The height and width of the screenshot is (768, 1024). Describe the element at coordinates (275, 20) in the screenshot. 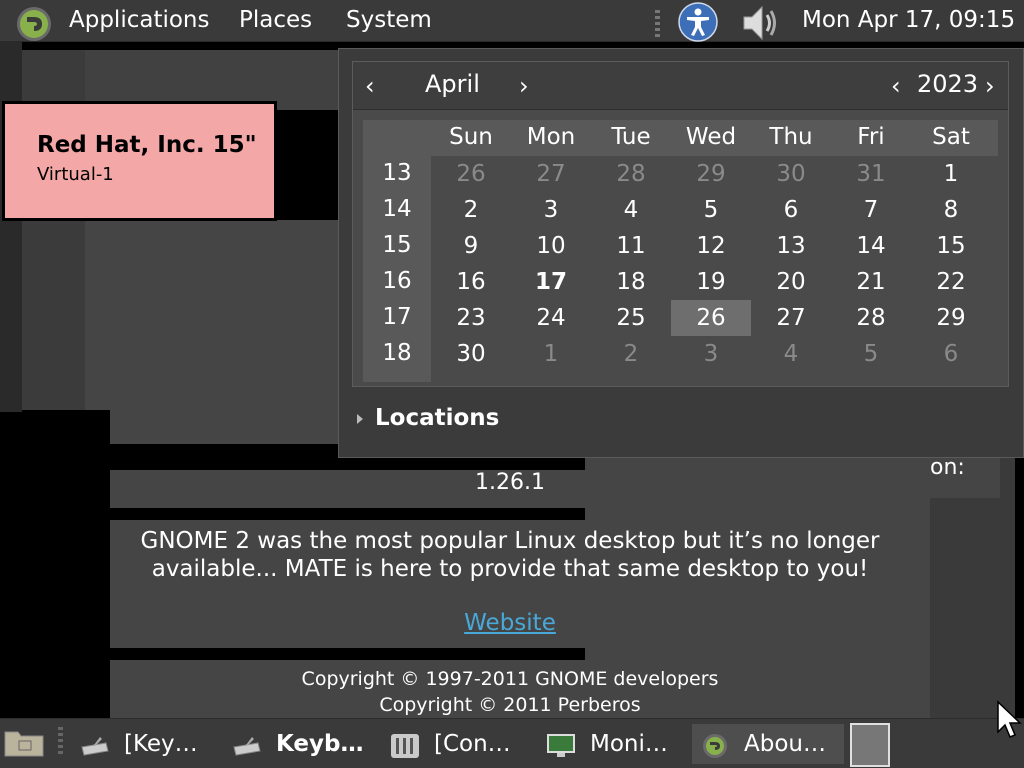

I see `places-menu: Places` at that location.